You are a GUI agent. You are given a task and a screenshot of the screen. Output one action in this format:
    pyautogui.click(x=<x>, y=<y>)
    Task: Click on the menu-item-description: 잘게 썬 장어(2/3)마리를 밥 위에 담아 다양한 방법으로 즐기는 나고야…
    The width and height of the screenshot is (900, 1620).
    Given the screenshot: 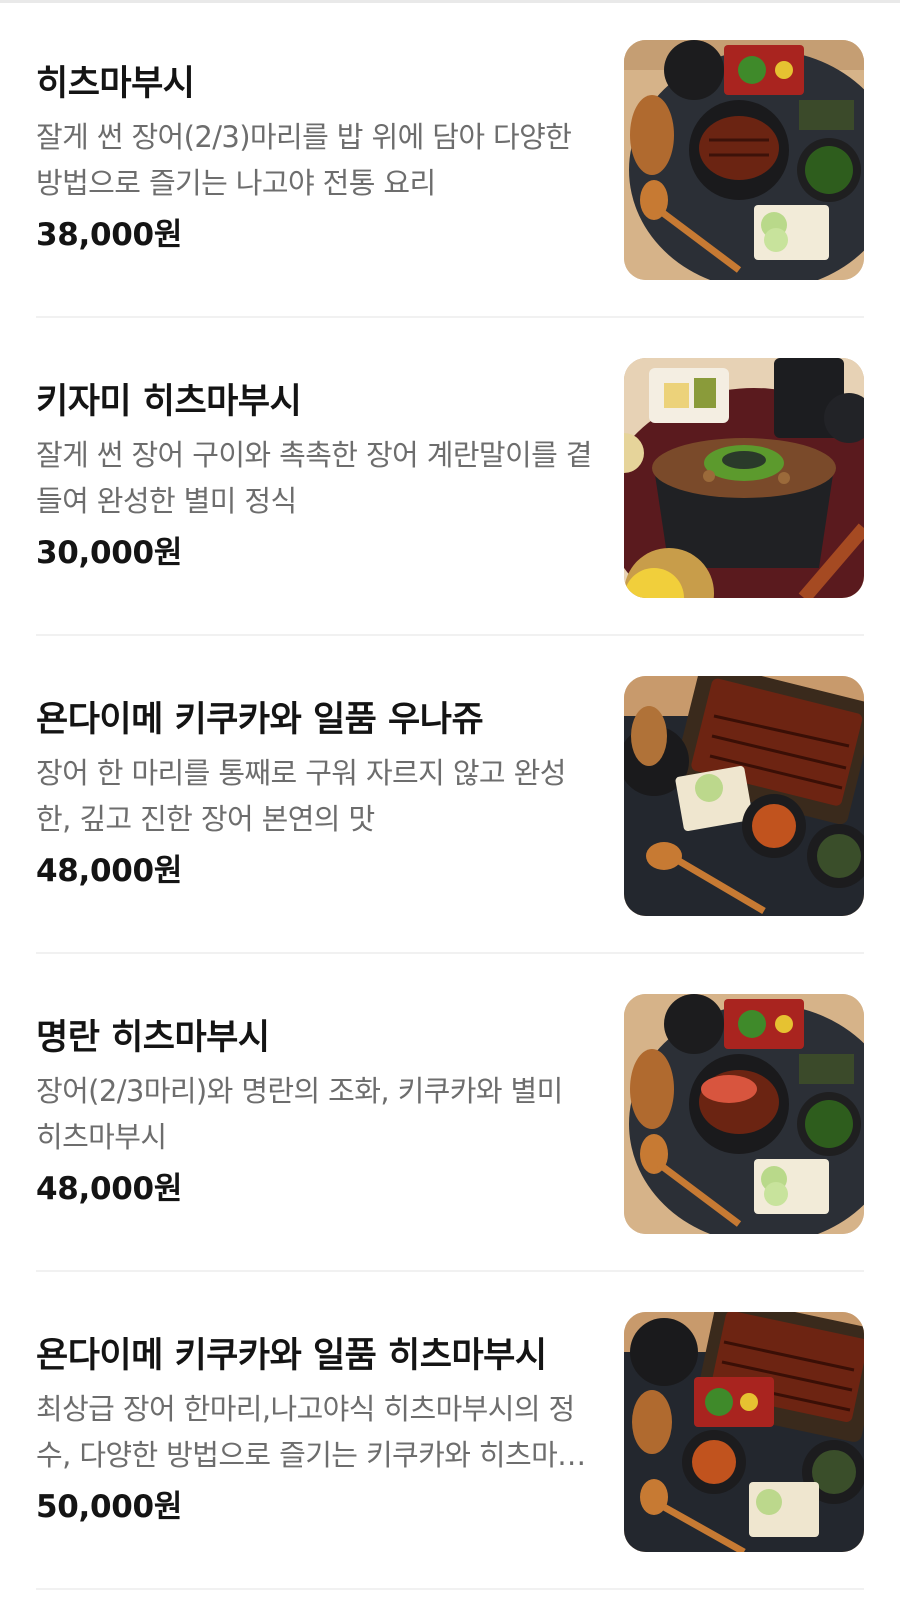 What is the action you would take?
    pyautogui.click(x=304, y=160)
    